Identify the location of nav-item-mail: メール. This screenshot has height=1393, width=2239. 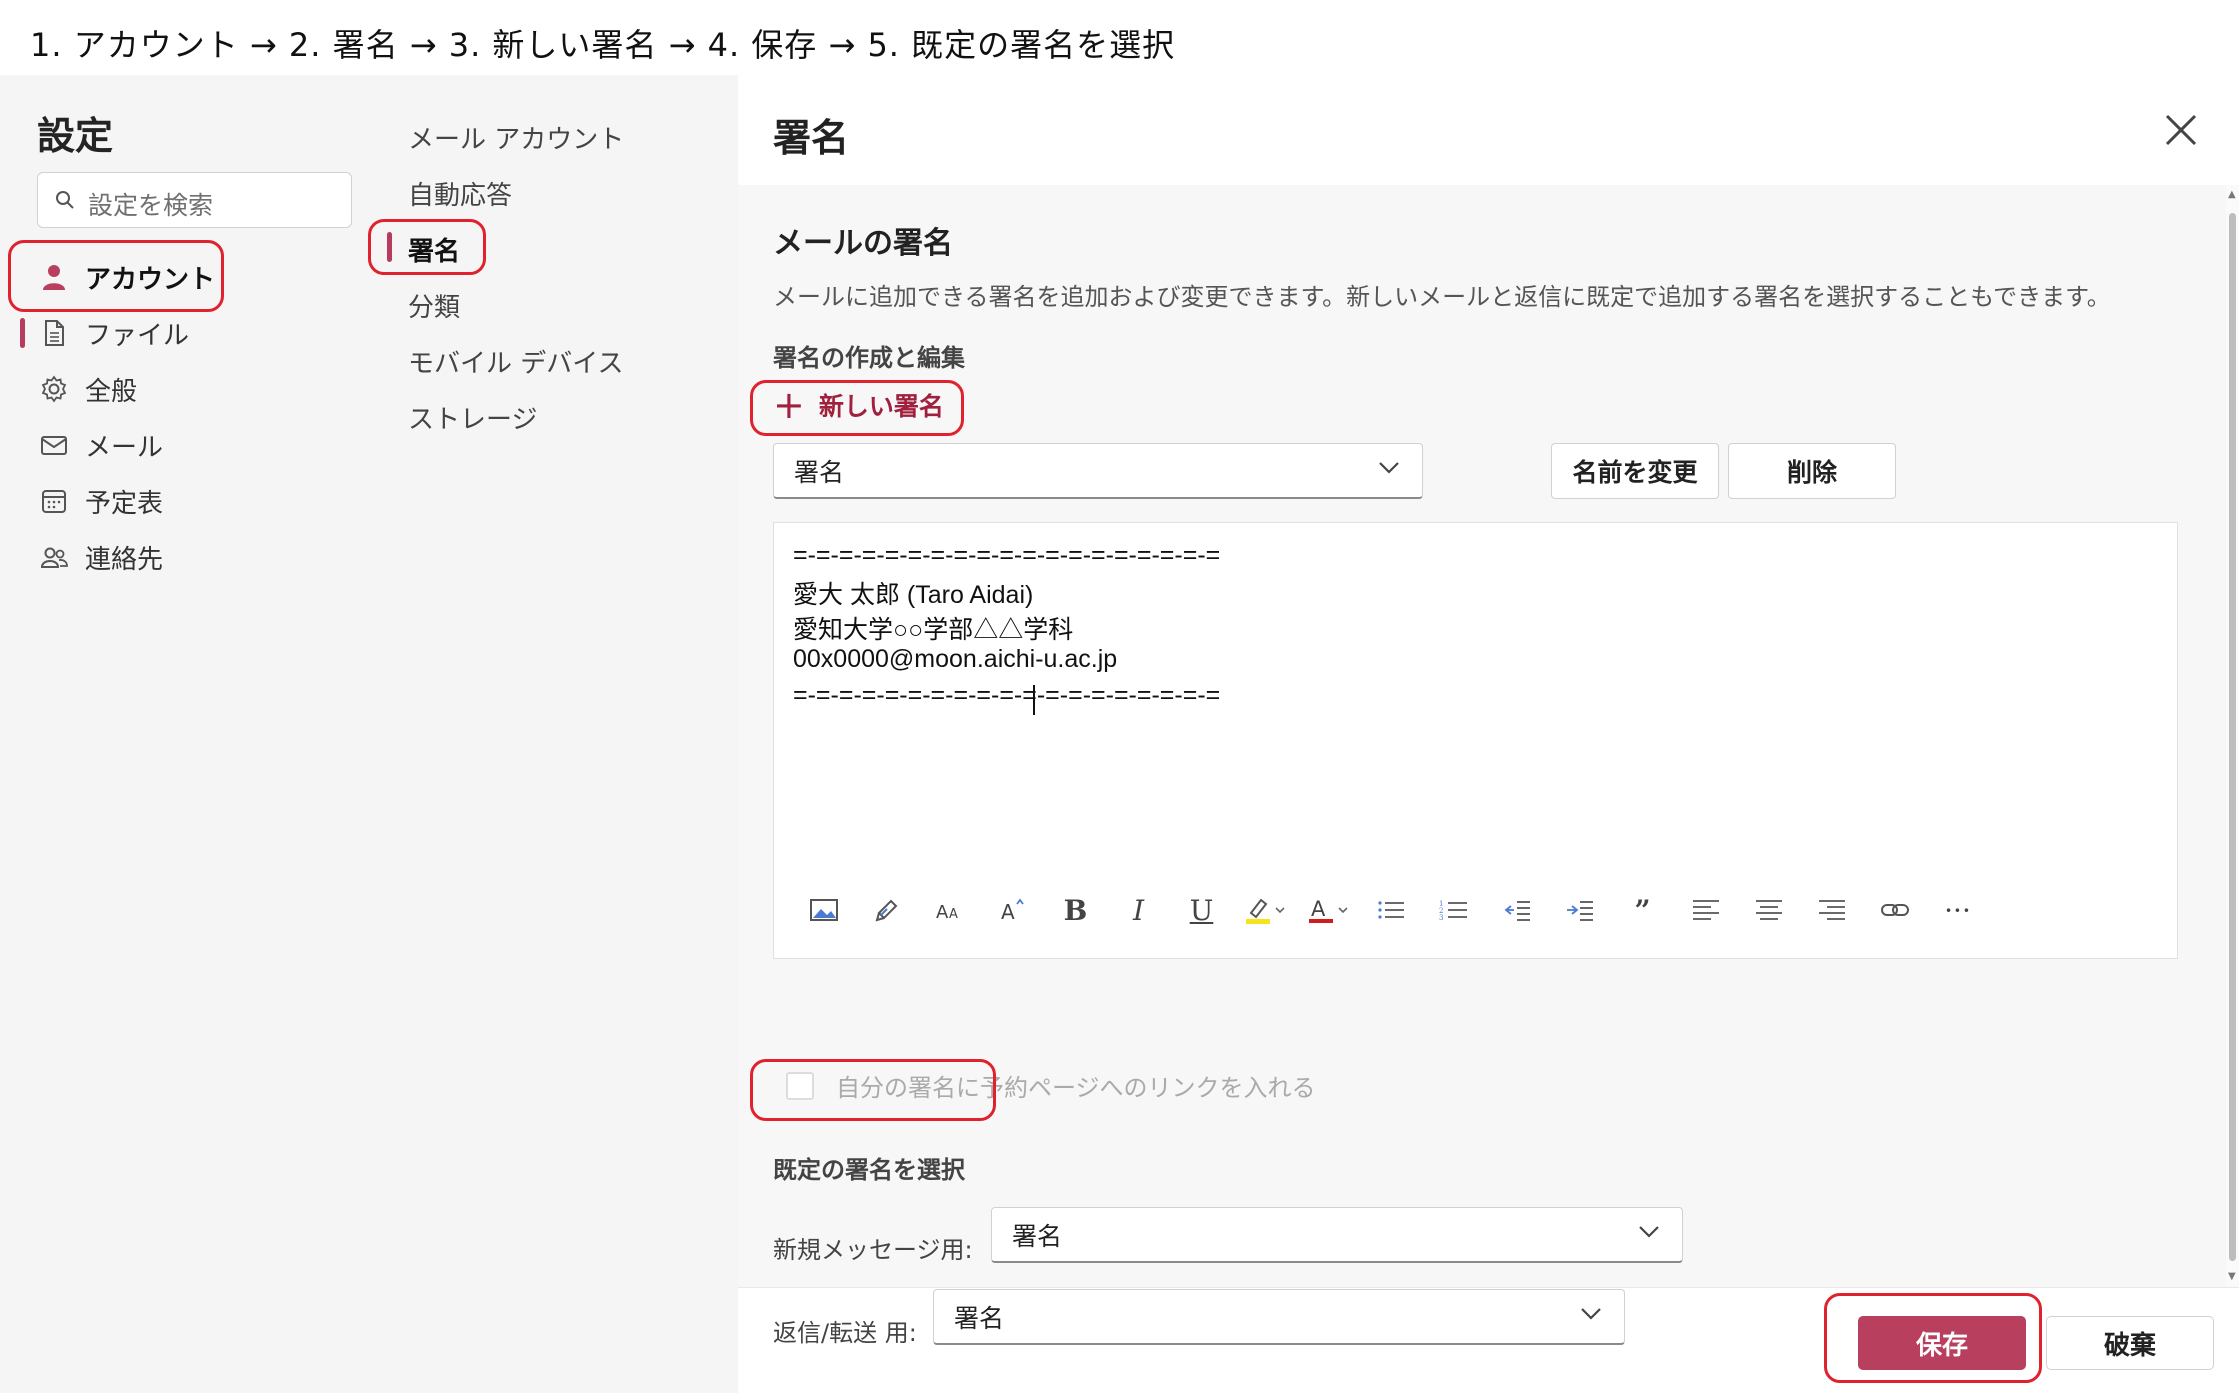
(187, 445).